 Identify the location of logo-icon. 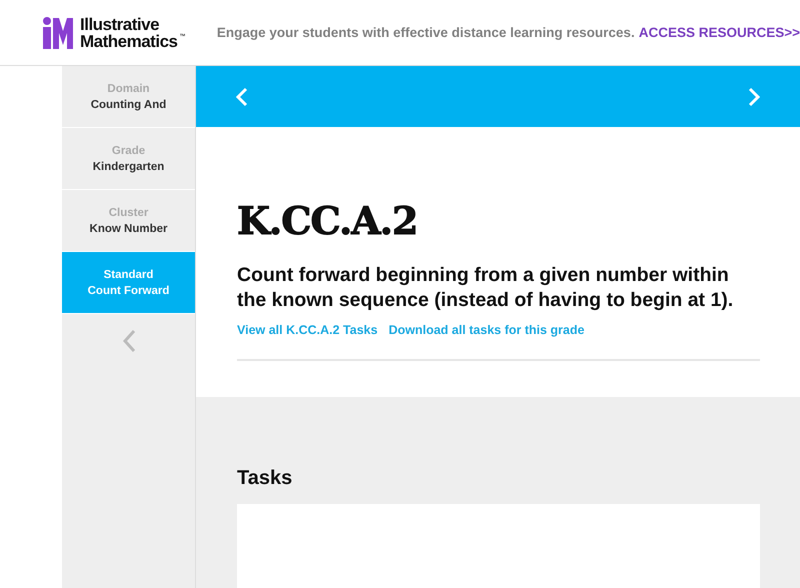
(58, 32).